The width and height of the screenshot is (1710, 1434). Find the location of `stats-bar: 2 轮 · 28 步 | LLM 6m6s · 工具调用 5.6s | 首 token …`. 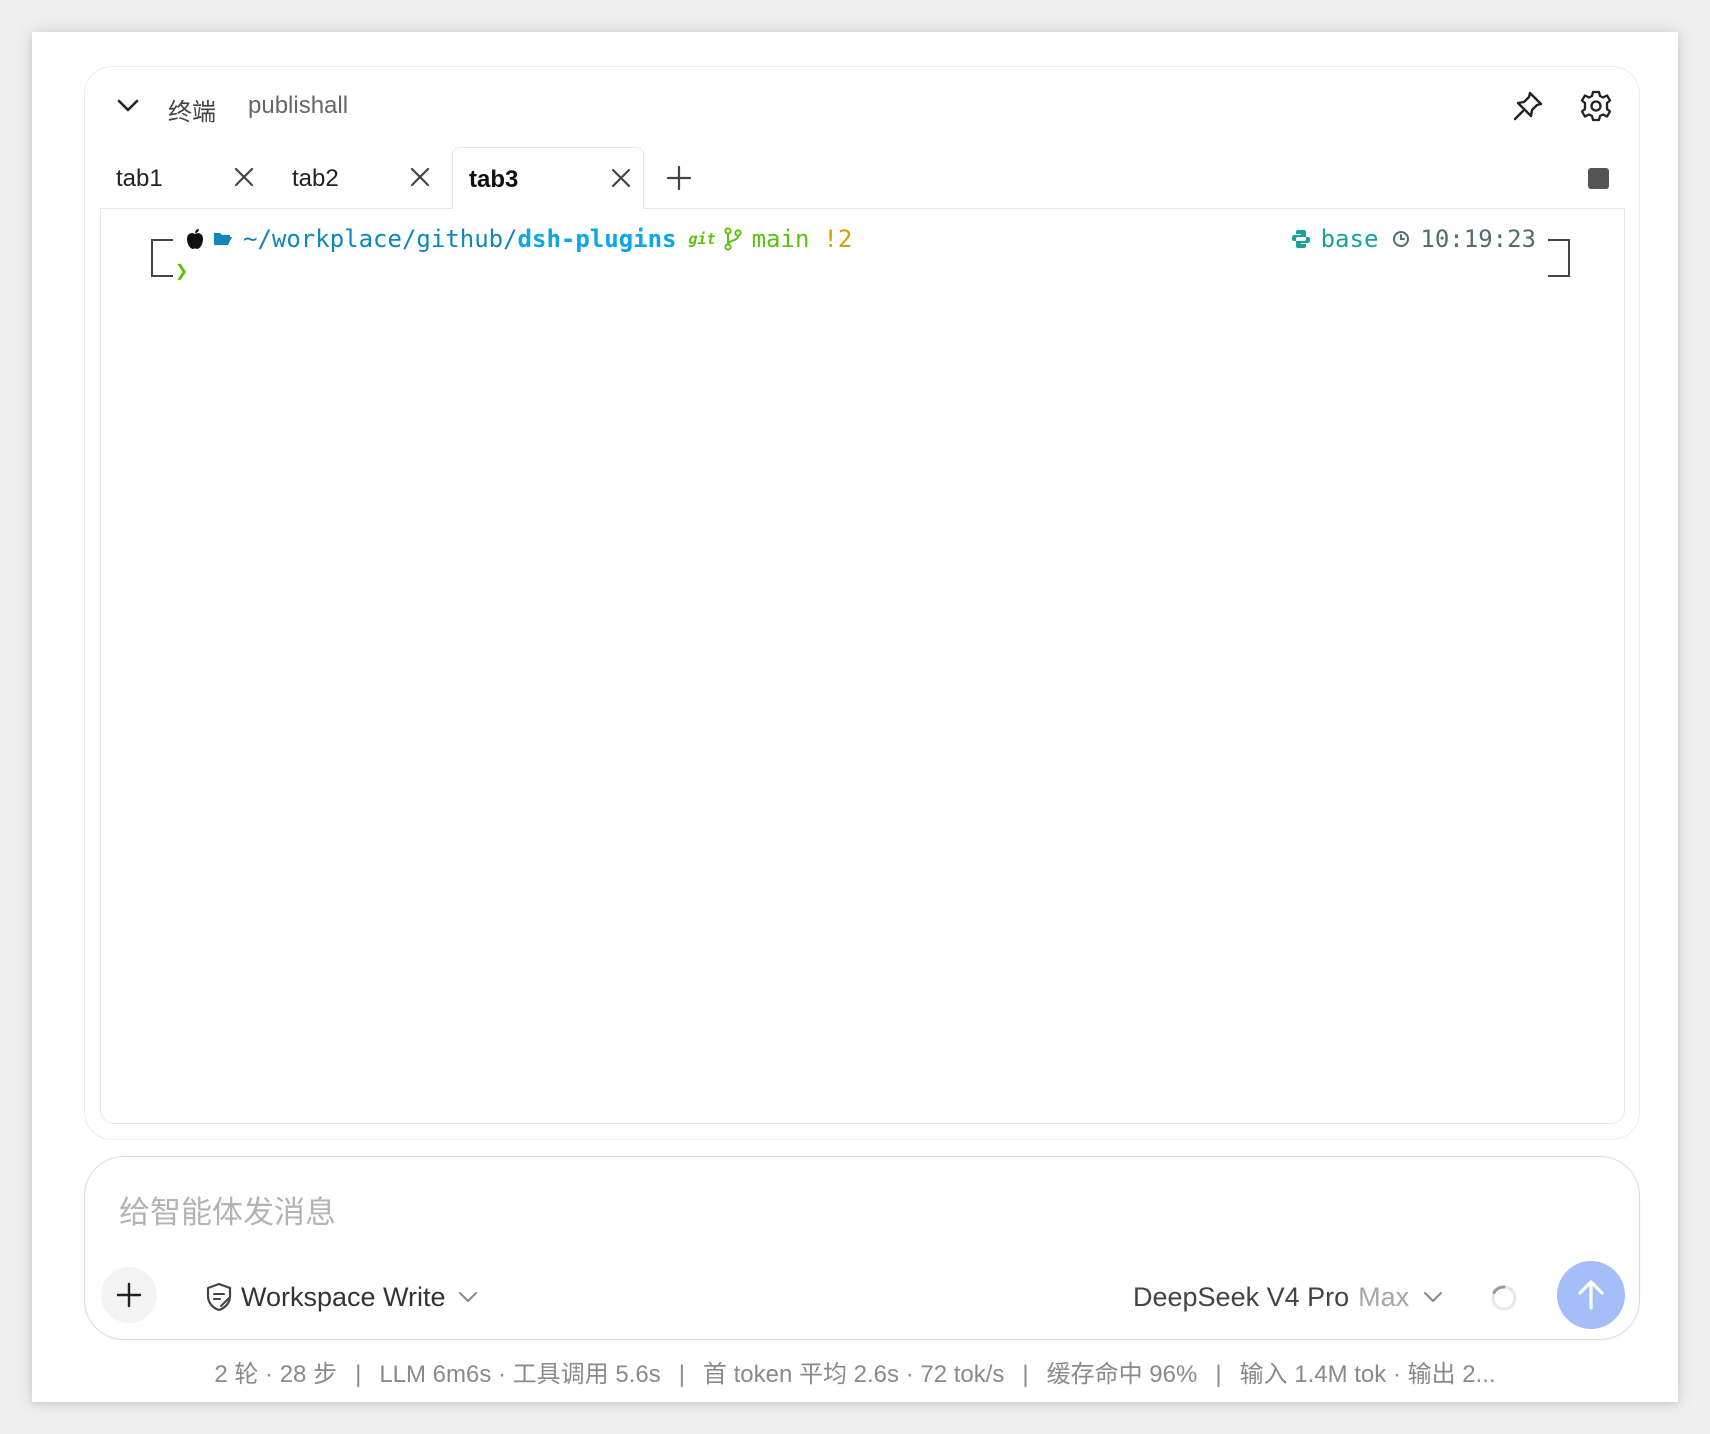

stats-bar: 2 轮 · 28 步 | LLM 6m6s · 工具调用 5.6s | 首 token … is located at coordinates (855, 1371).